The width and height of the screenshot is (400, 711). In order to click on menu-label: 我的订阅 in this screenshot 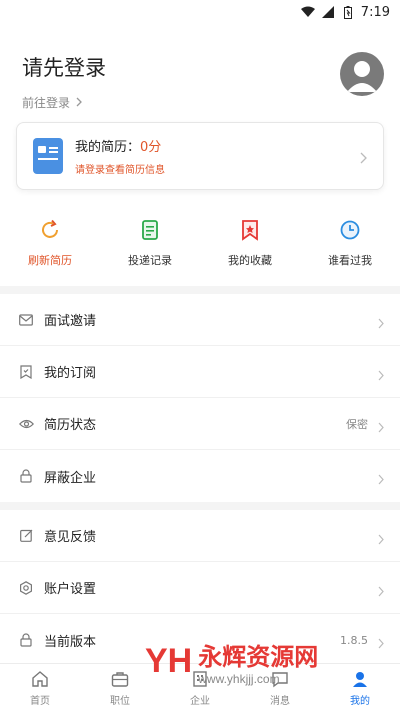, I will do `click(70, 373)`.